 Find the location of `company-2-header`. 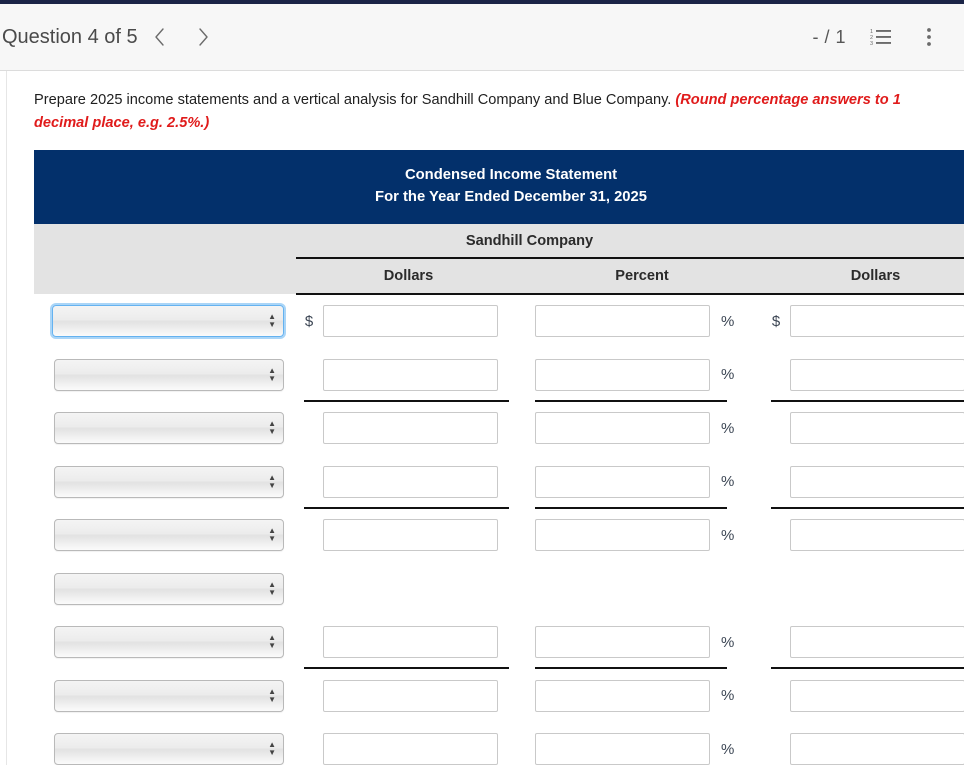

company-2-header is located at coordinates (863, 241).